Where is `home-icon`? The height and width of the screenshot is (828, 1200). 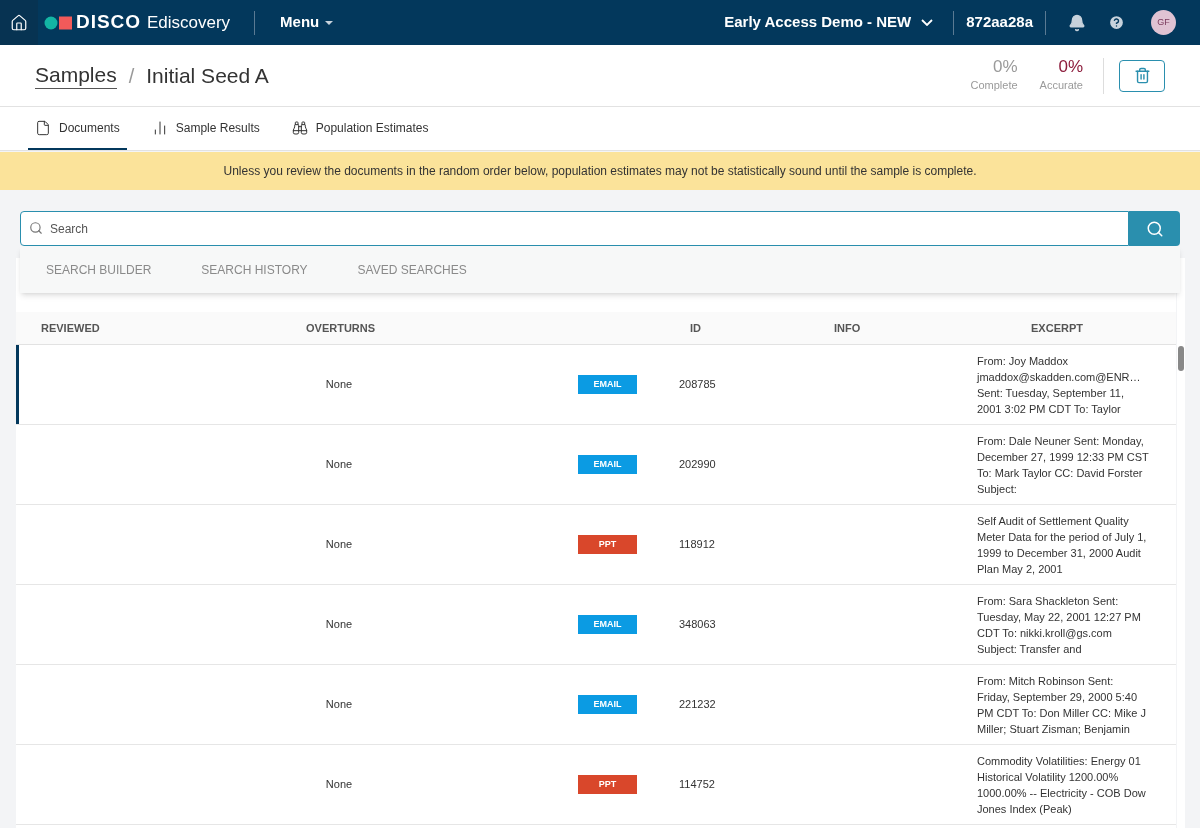 home-icon is located at coordinates (19, 22).